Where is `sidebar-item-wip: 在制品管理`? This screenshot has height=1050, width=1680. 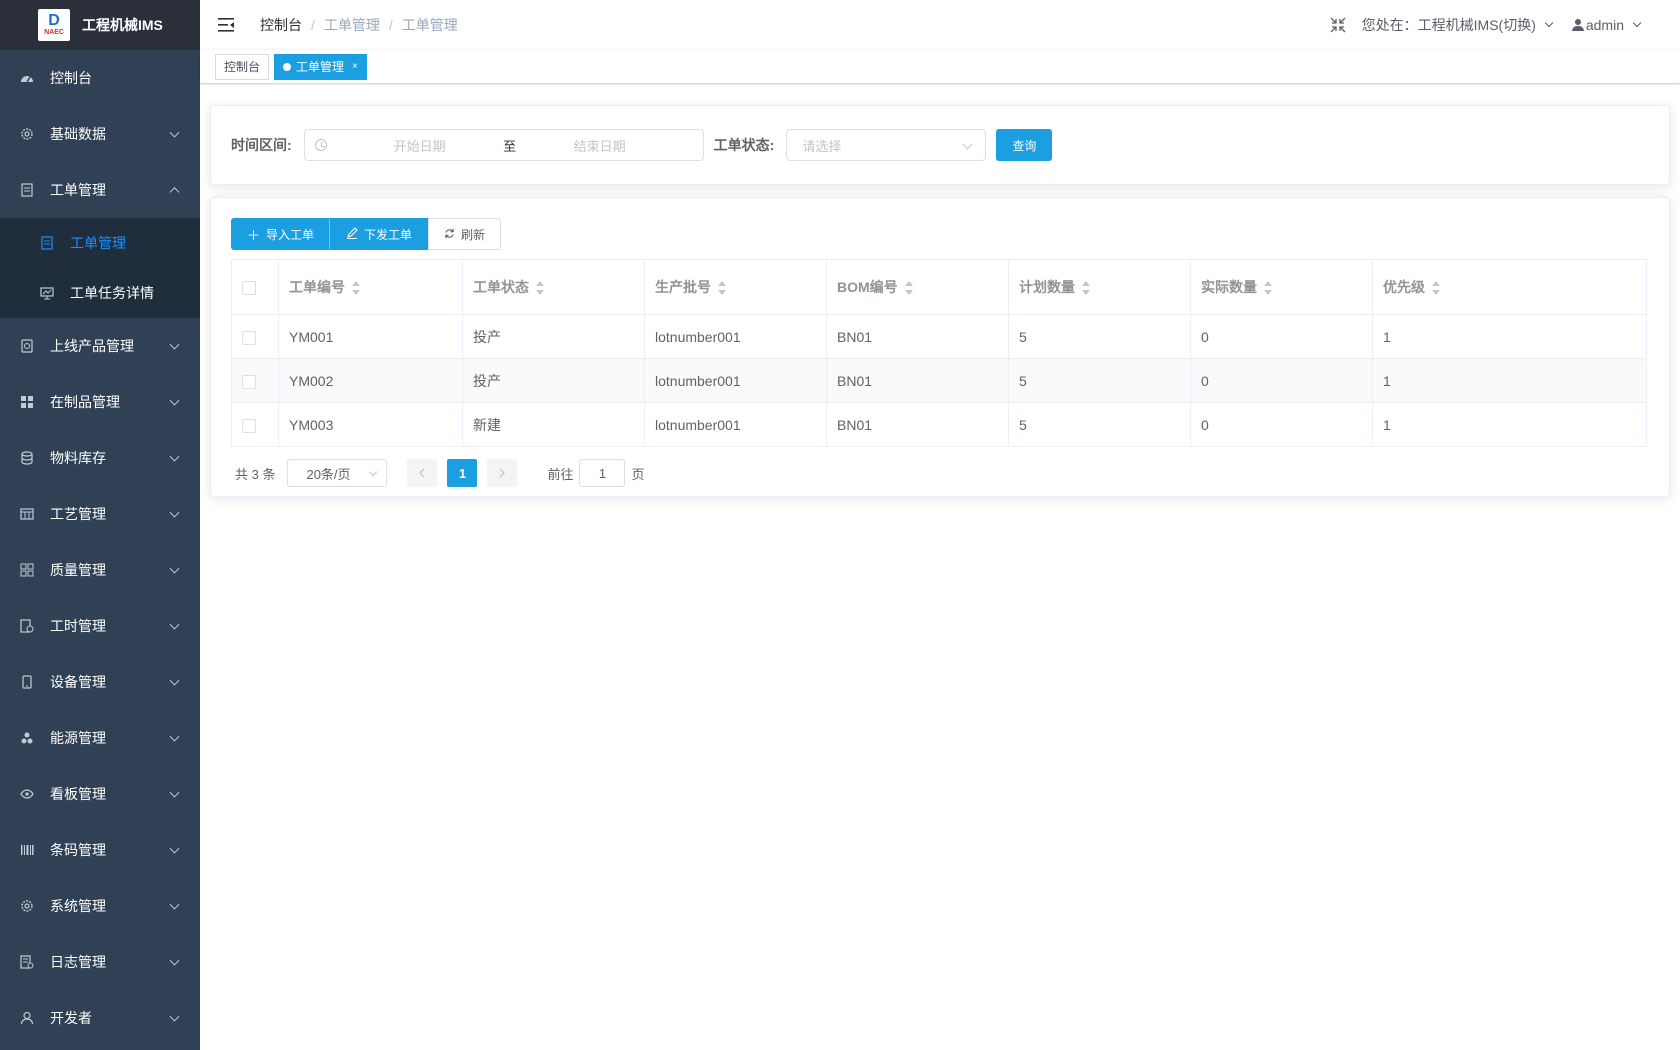 sidebar-item-wip: 在制品管理 is located at coordinates (100, 402).